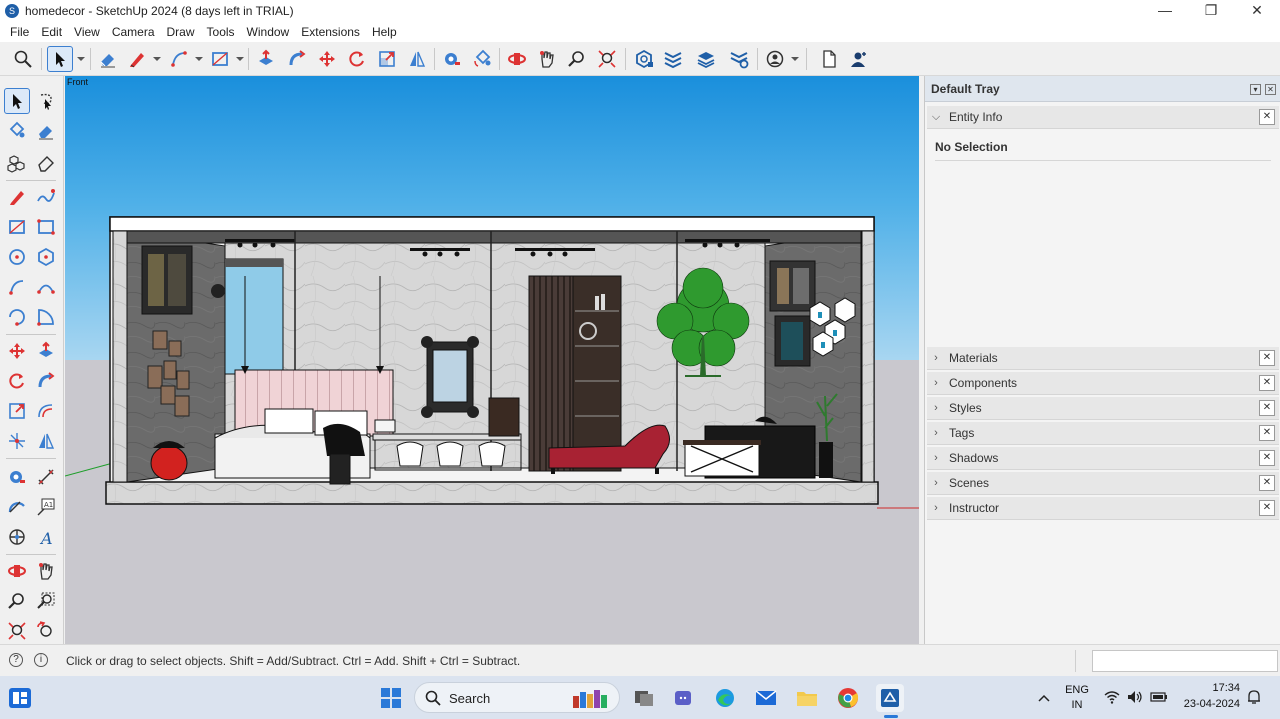 This screenshot has height=719, width=1280. Describe the element at coordinates (20, 698) in the screenshot. I see `widgets-icon` at that location.